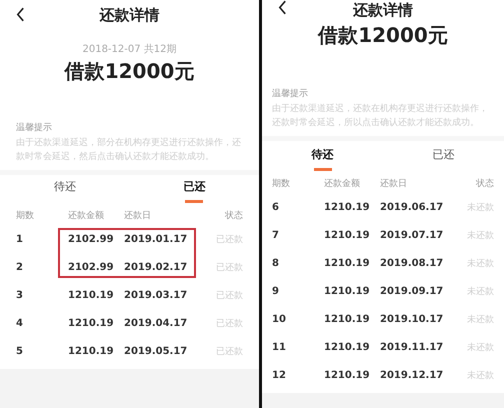 Image resolution: width=504 pixels, height=408 pixels. What do you see at coordinates (279, 375) in the screenshot?
I see `table-cell-text: 12` at bounding box center [279, 375].